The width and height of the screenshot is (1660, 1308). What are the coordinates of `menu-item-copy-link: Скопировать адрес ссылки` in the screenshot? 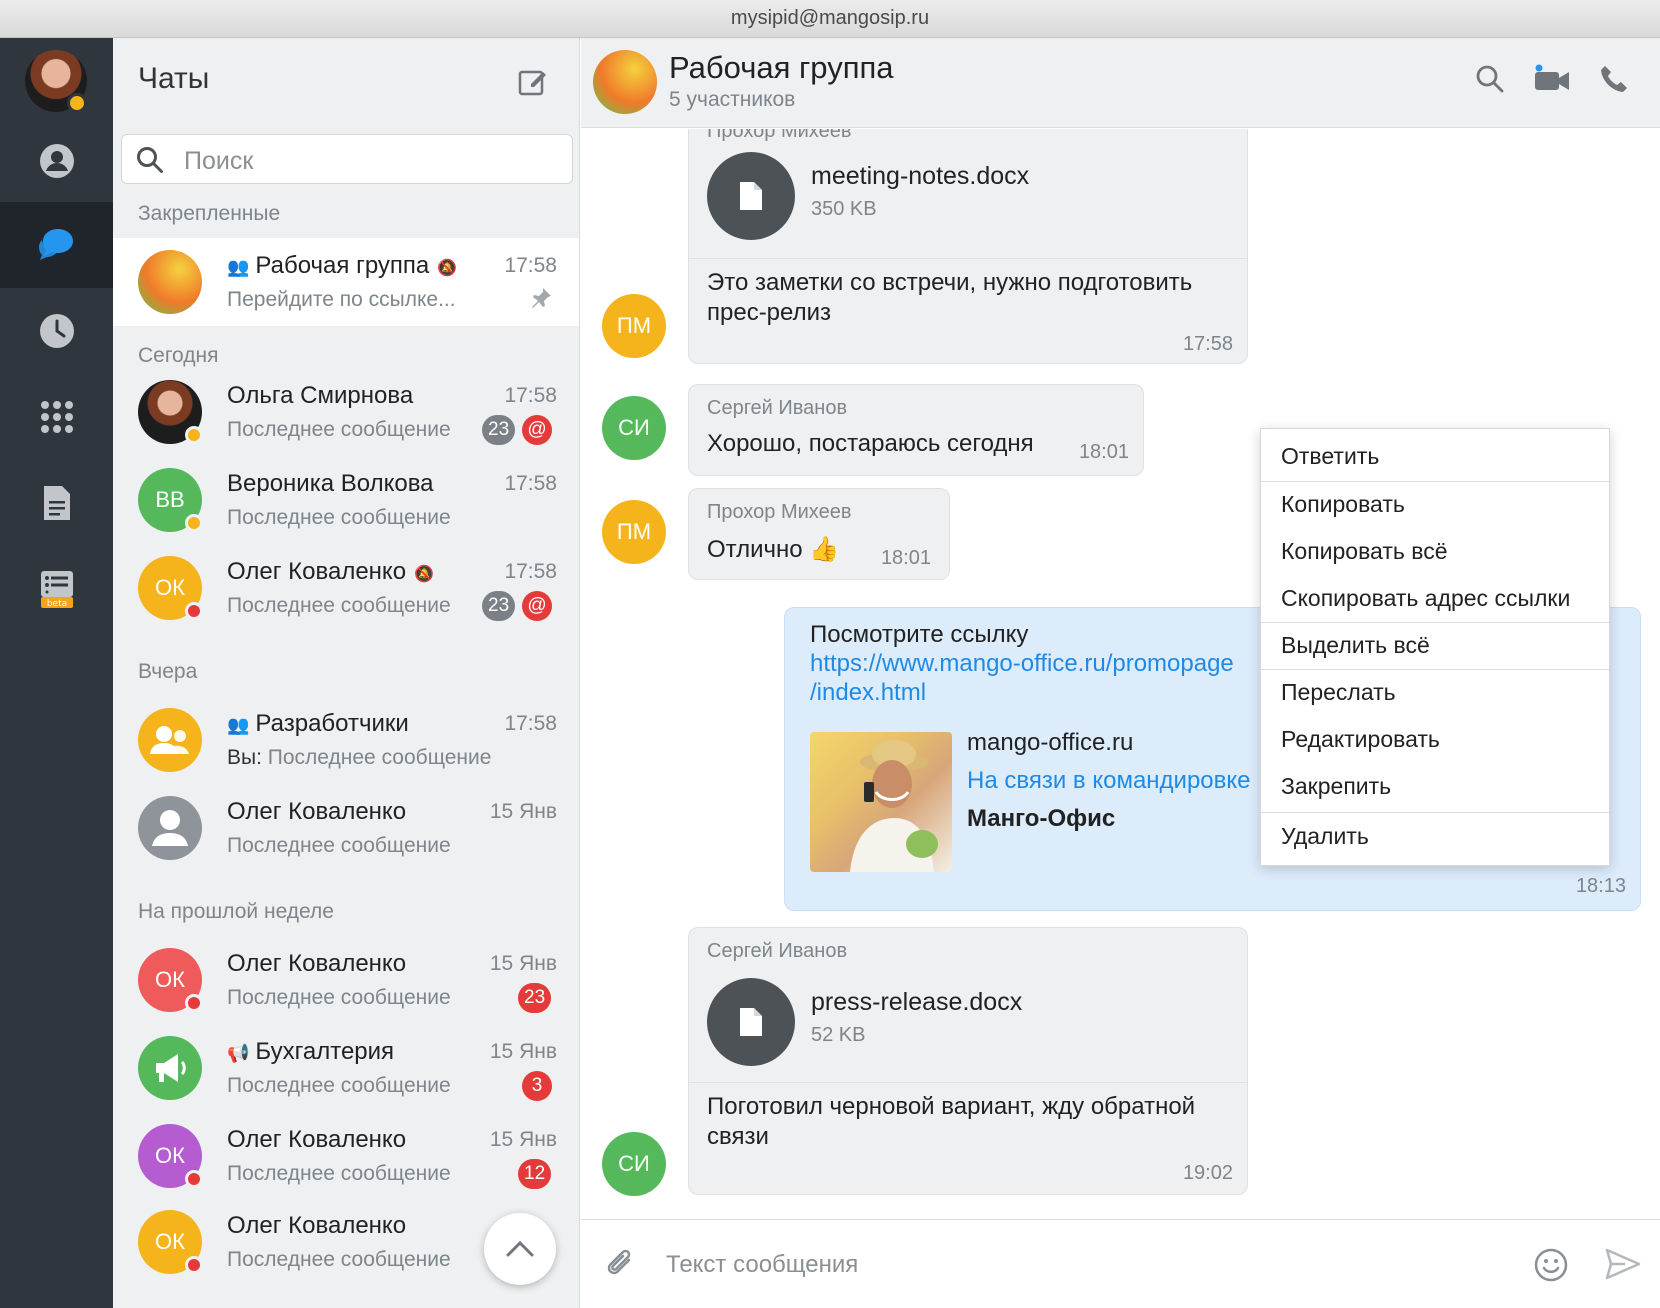 It's located at (1435, 598).